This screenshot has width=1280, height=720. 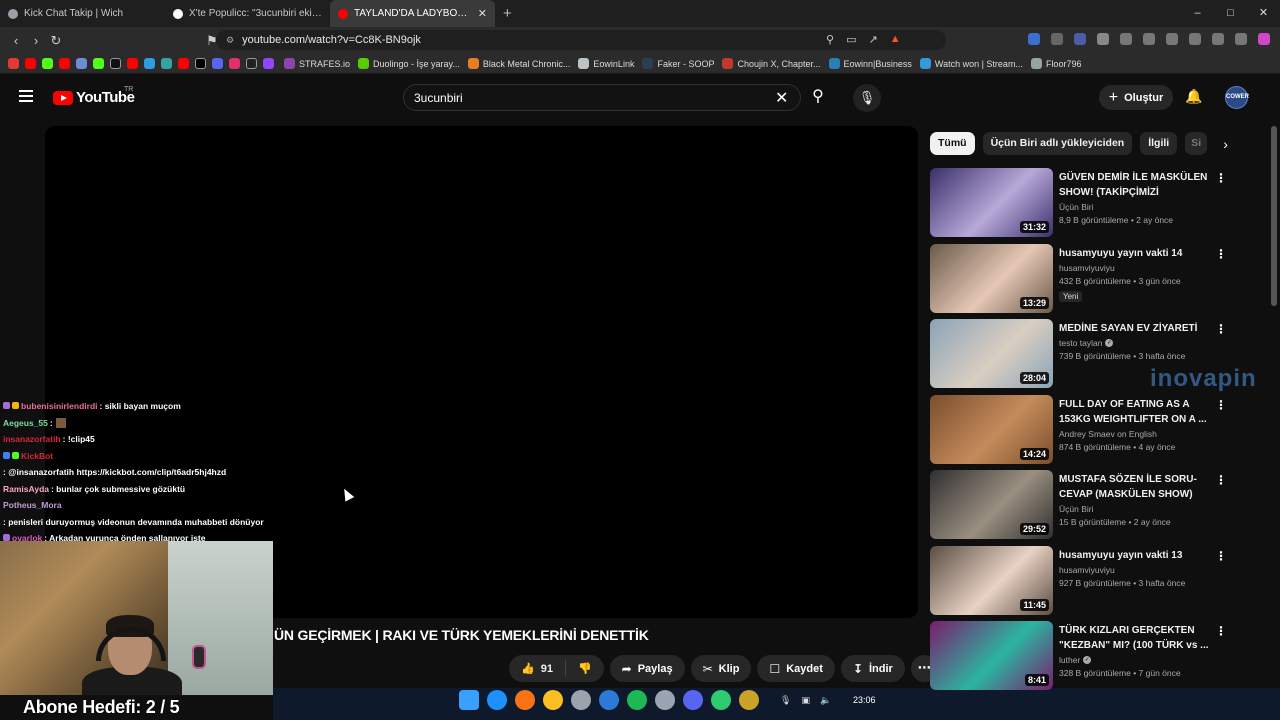 I want to click on dislike-button: 👎, so click(x=585, y=668).